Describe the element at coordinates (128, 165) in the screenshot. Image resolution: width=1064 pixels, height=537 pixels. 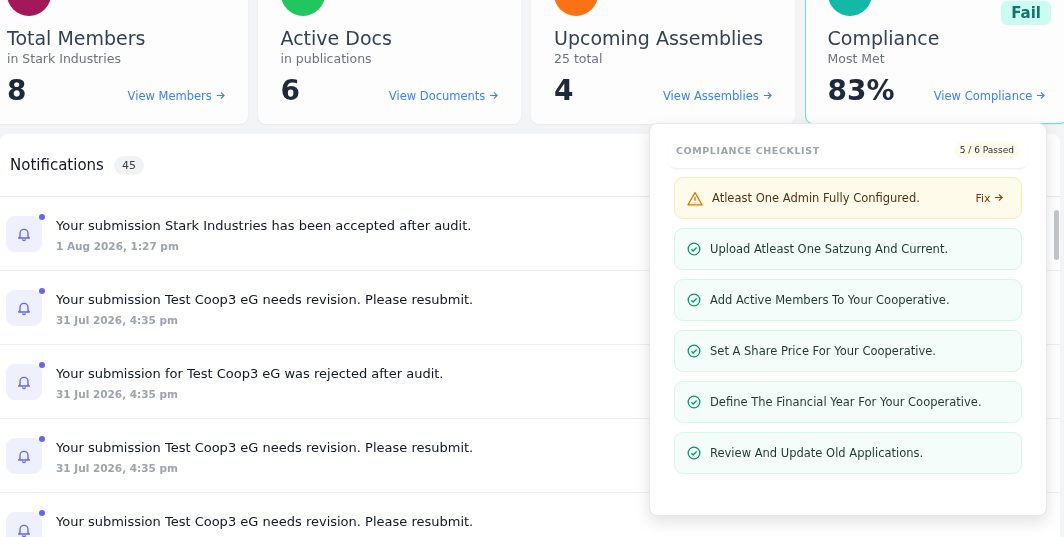
I see `count-badge: 45` at that location.